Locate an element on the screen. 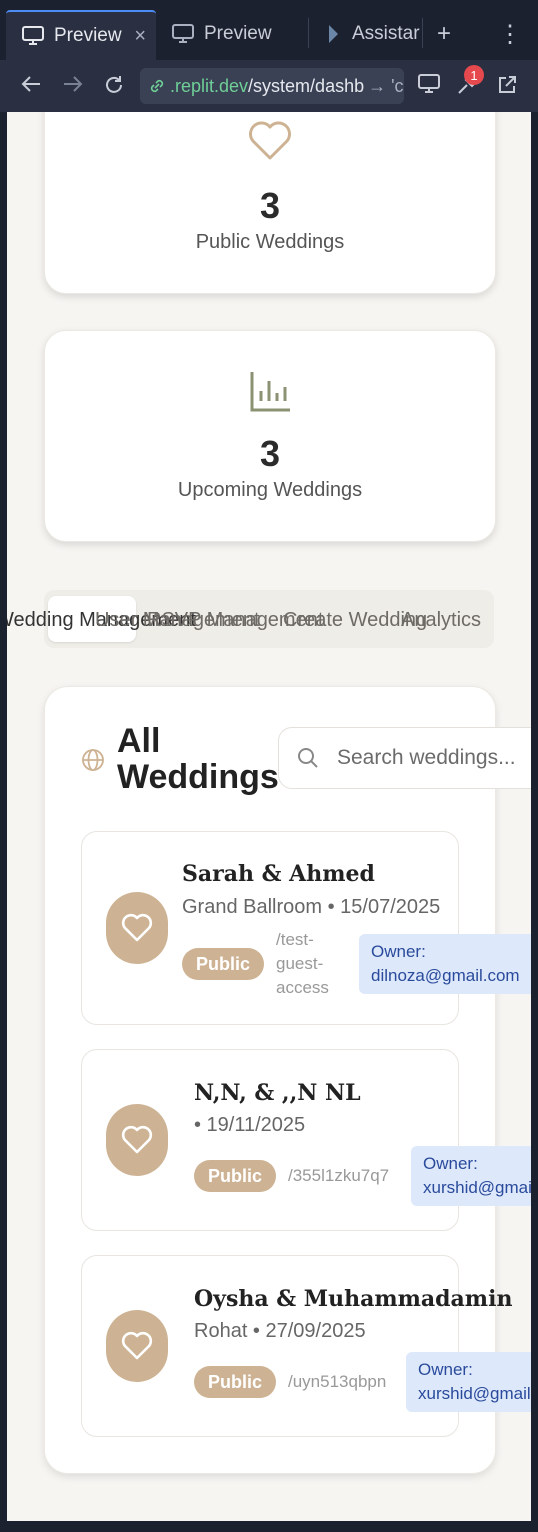 The height and width of the screenshot is (1532, 538). browser-tab-bar: Preview × Preview Assistar + ⋮ is located at coordinates (269, 30).